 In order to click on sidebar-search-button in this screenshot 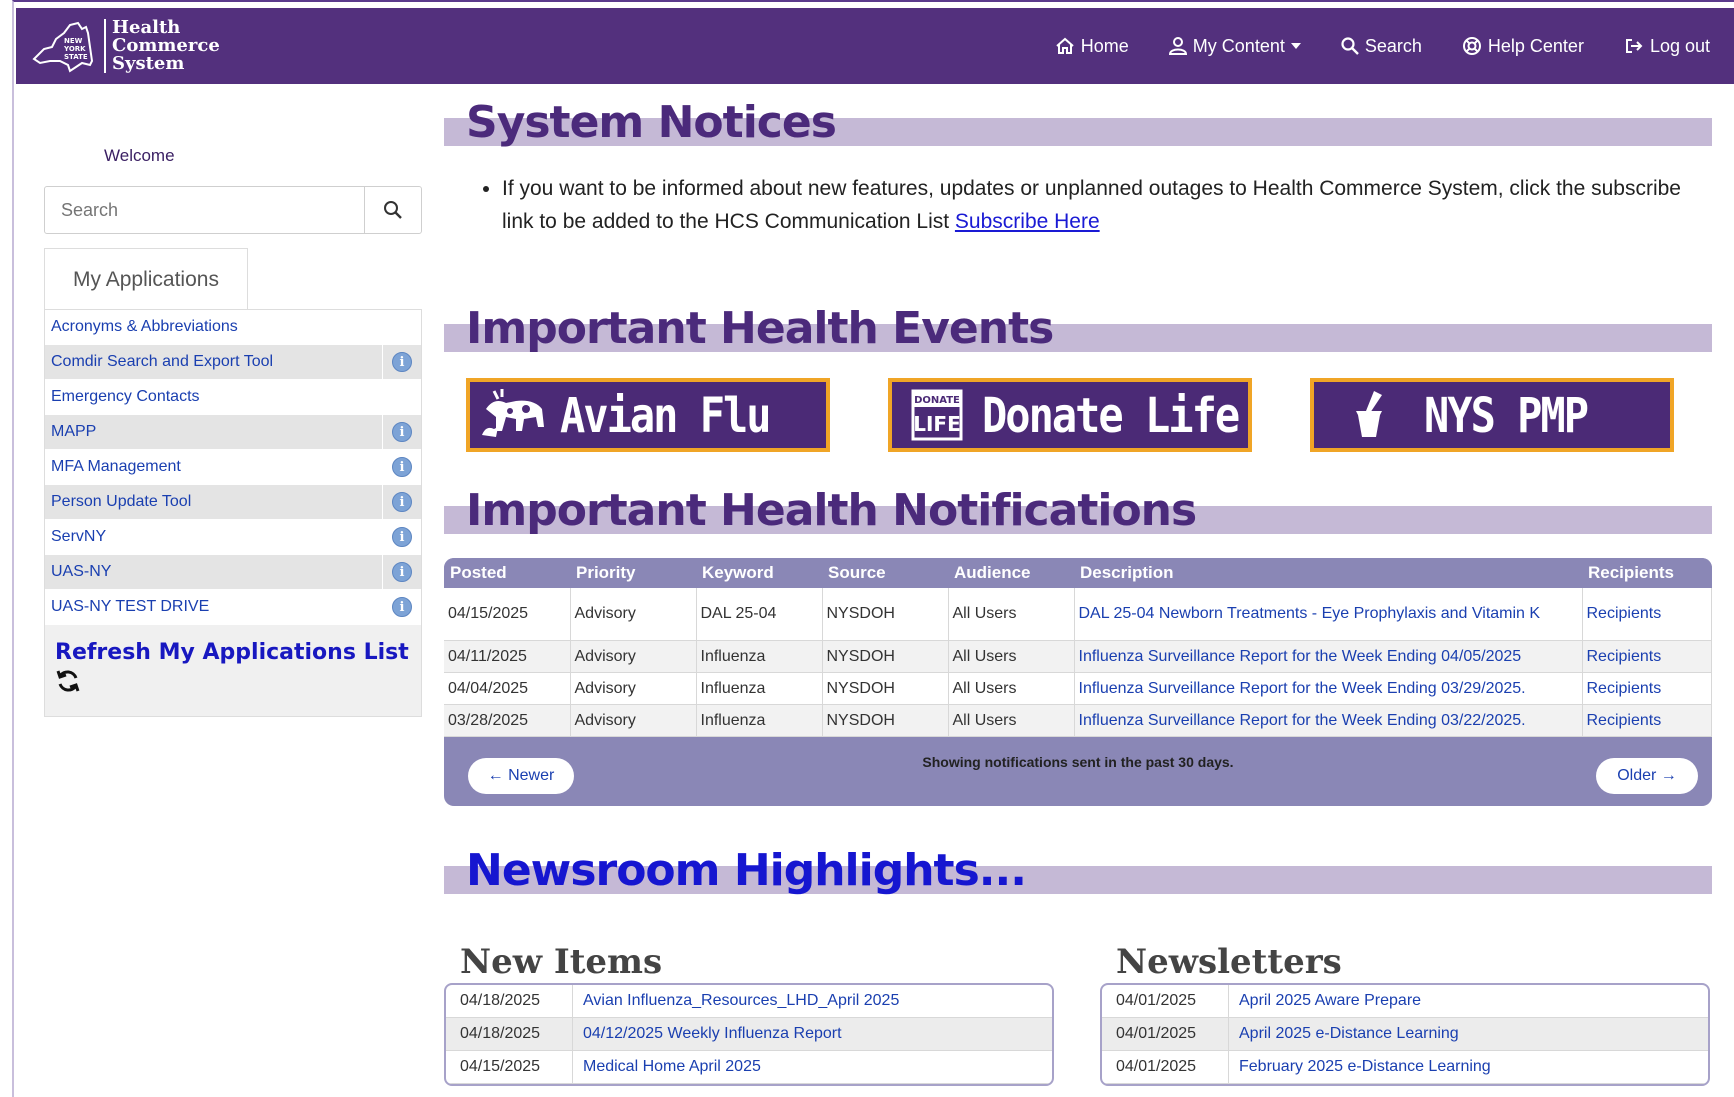, I will do `click(392, 210)`.